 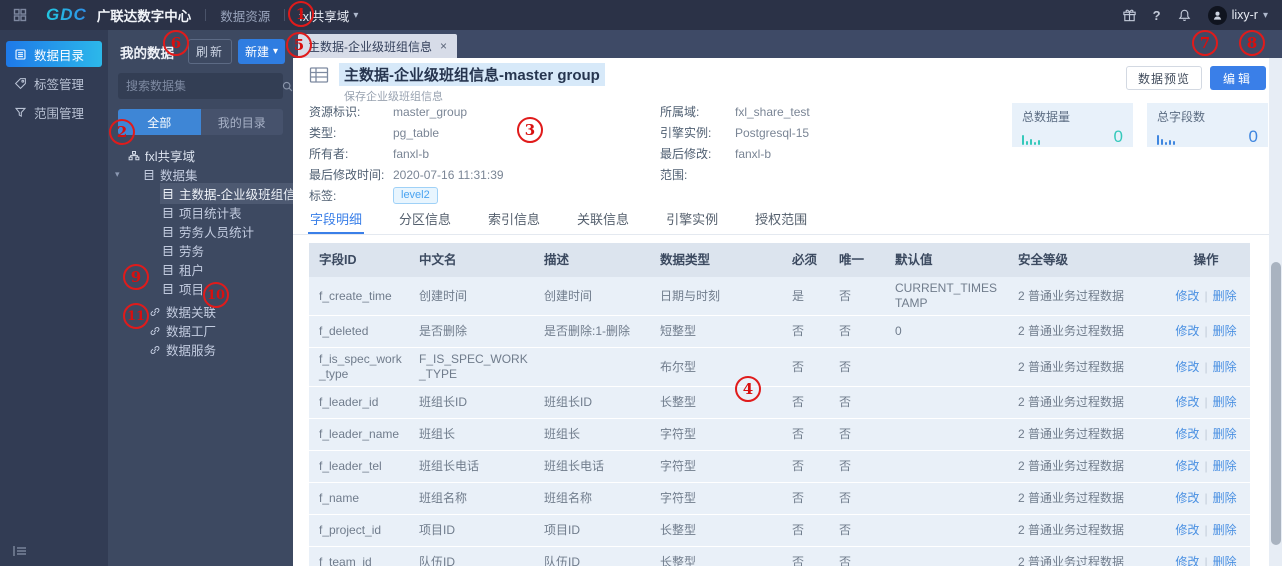 What do you see at coordinates (54, 83) in the screenshot?
I see `sidebar-item-tags: 标签管理` at bounding box center [54, 83].